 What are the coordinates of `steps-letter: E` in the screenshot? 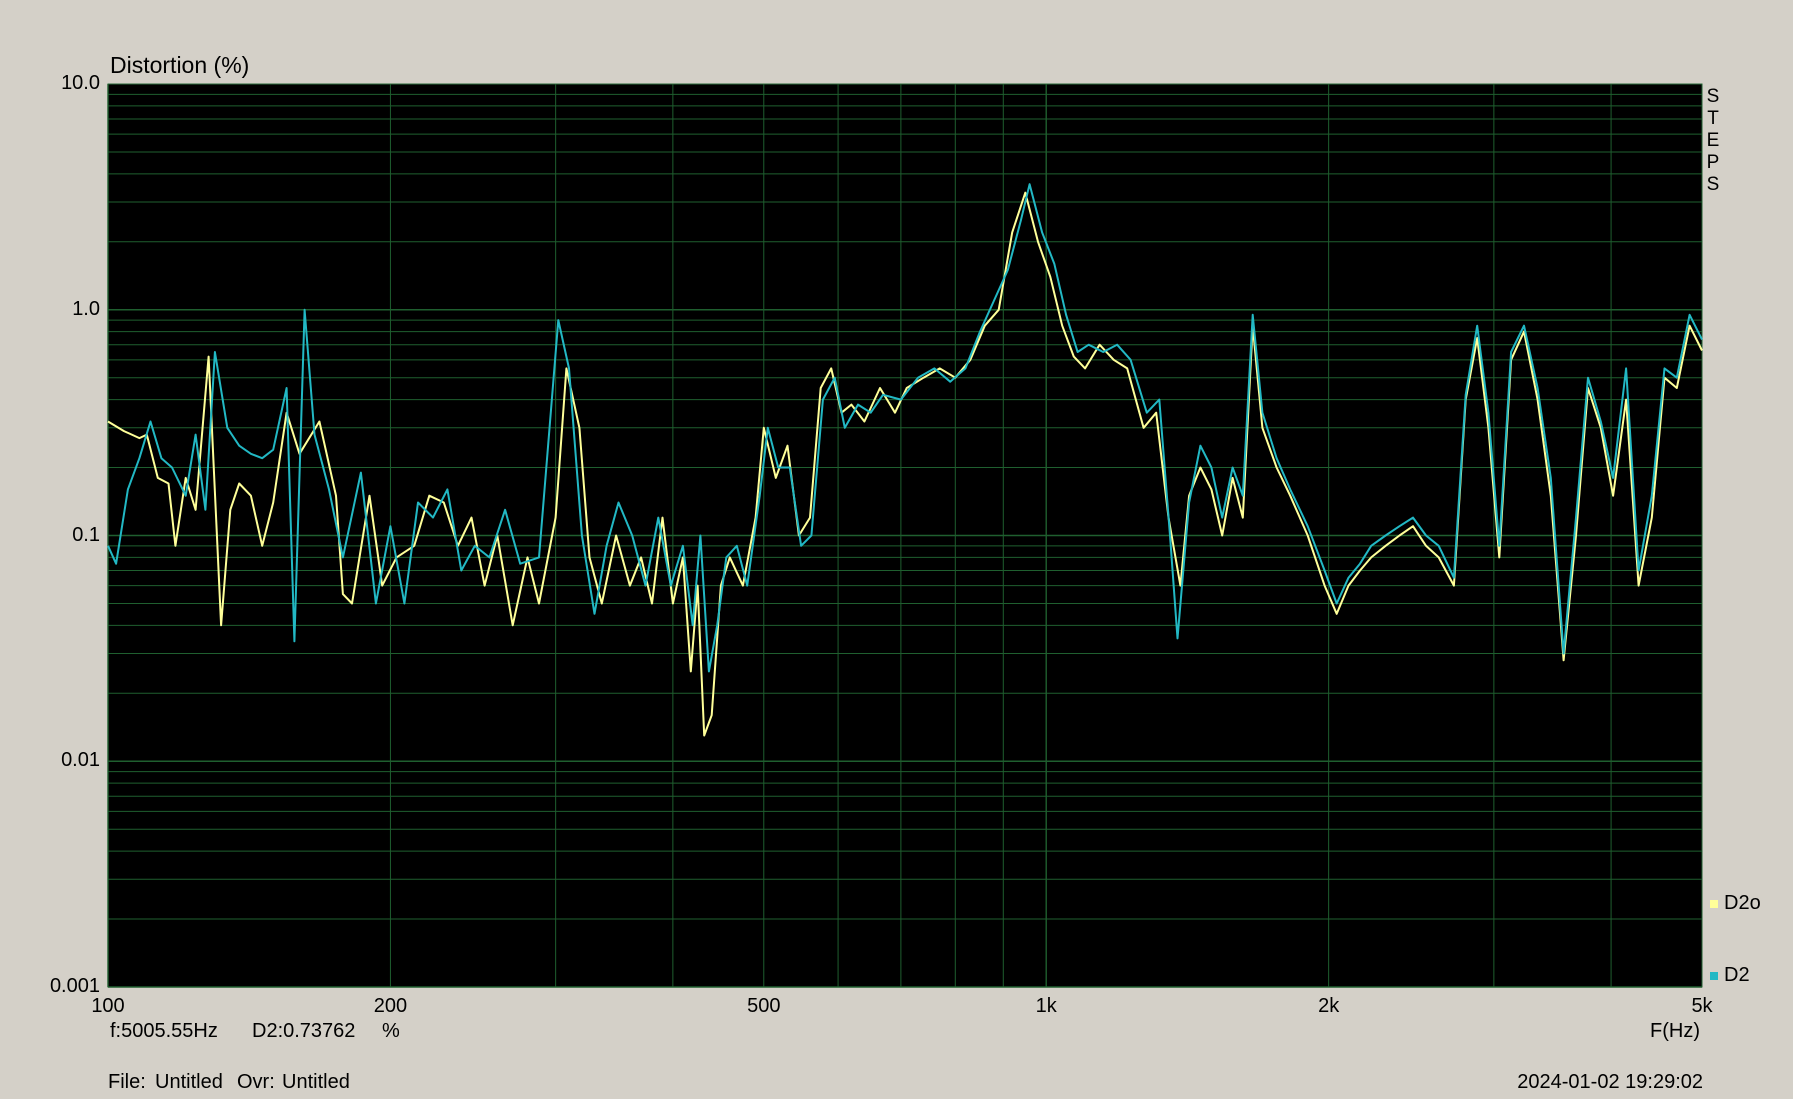 It's located at (1713, 140).